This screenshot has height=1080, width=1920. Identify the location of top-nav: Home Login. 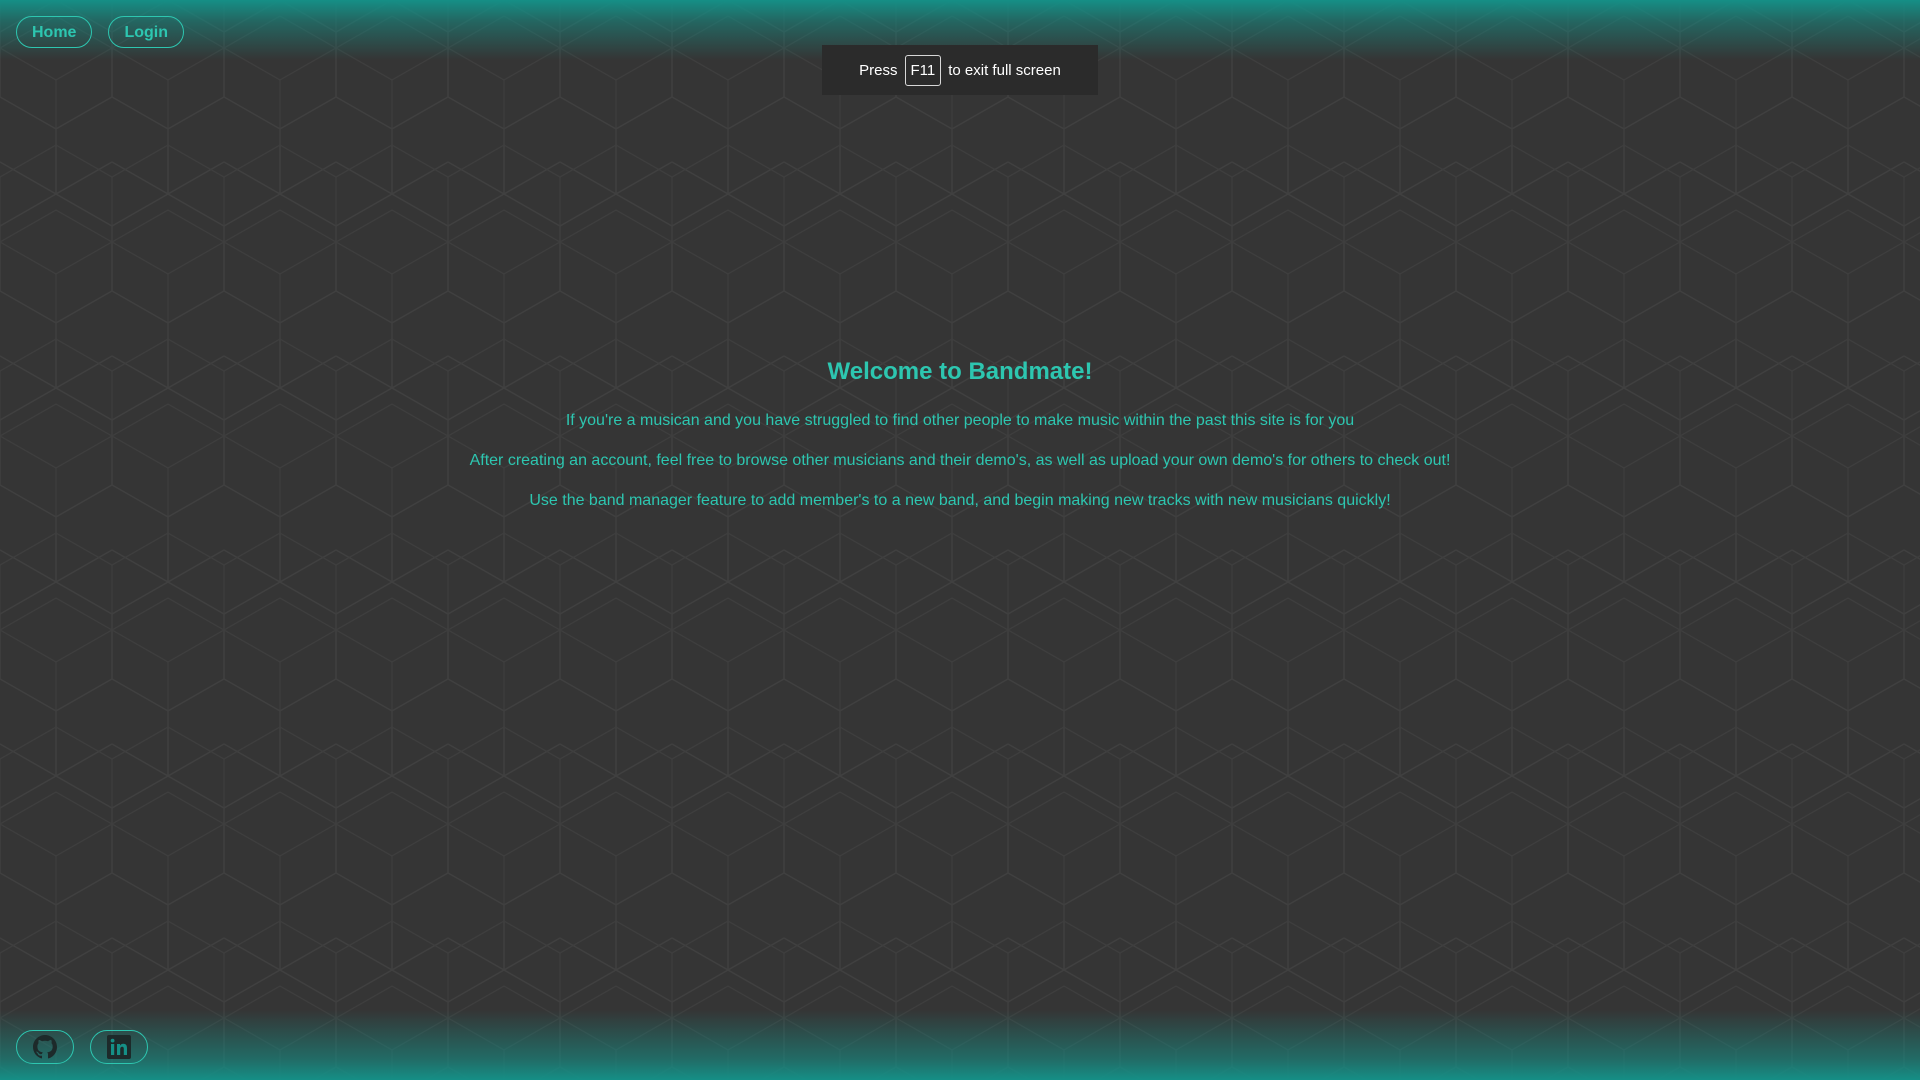
(100, 32).